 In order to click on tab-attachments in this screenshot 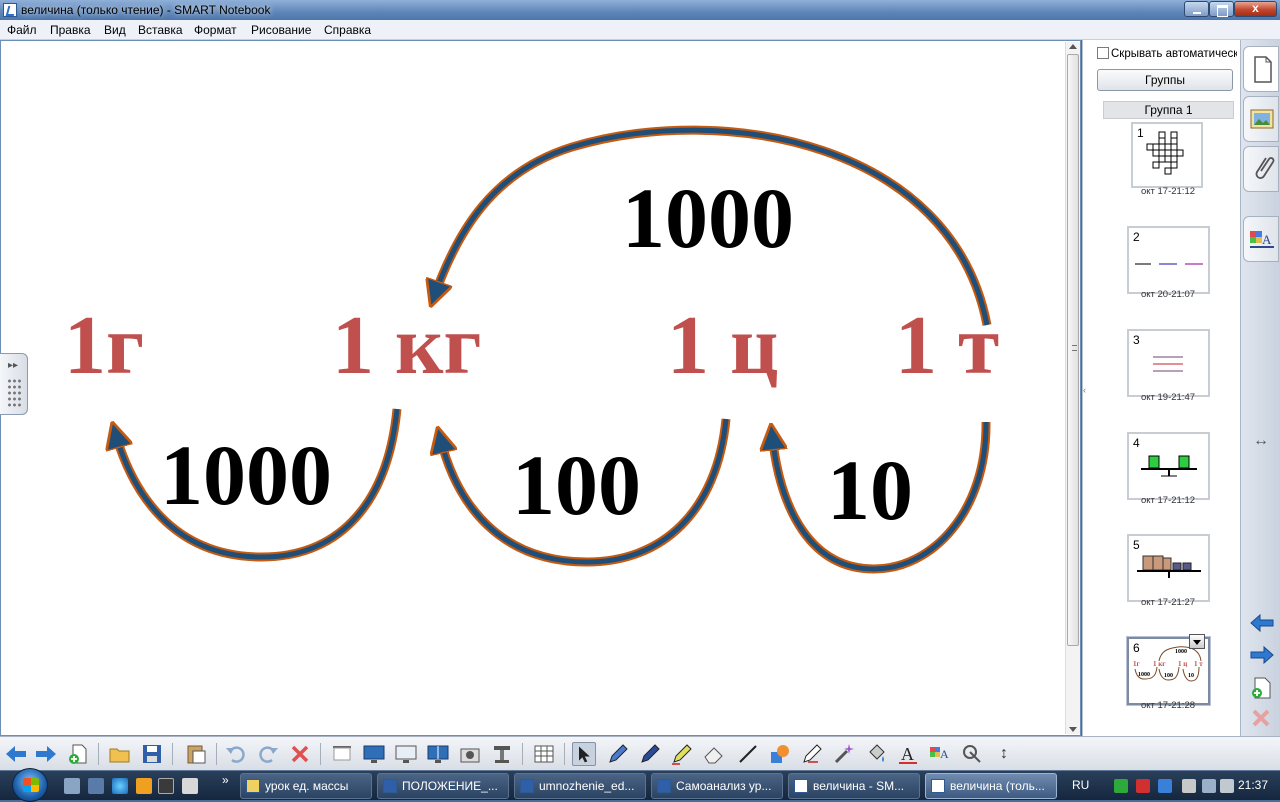, I will do `click(1261, 169)`.